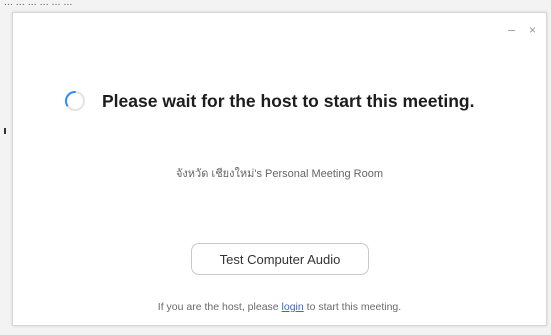 The width and height of the screenshot is (551, 335). What do you see at coordinates (280, 259) in the screenshot?
I see `test-computer-audio-button: Test Computer Audio` at bounding box center [280, 259].